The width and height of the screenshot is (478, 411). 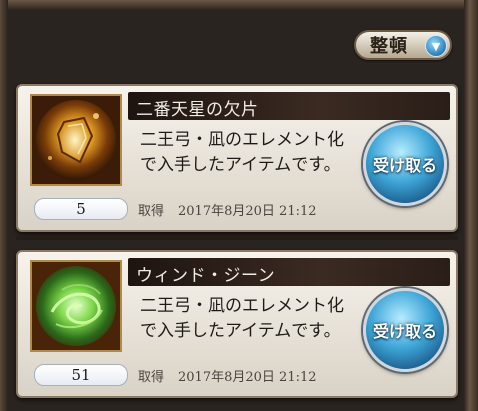 What do you see at coordinates (239, 5) in the screenshot?
I see `window-frame-top` at bounding box center [239, 5].